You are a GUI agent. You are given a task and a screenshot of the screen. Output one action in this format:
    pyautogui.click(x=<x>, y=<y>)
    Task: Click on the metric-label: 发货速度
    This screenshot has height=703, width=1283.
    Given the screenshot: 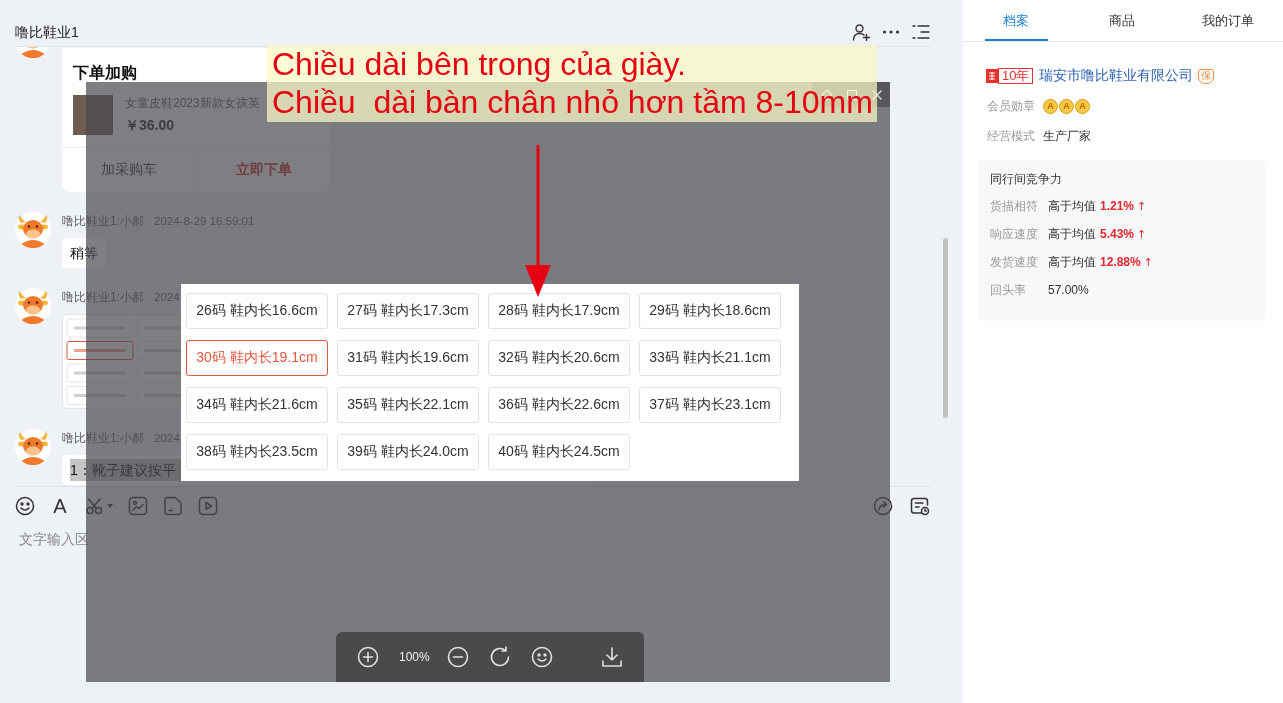 What is the action you would take?
    pyautogui.click(x=1014, y=262)
    